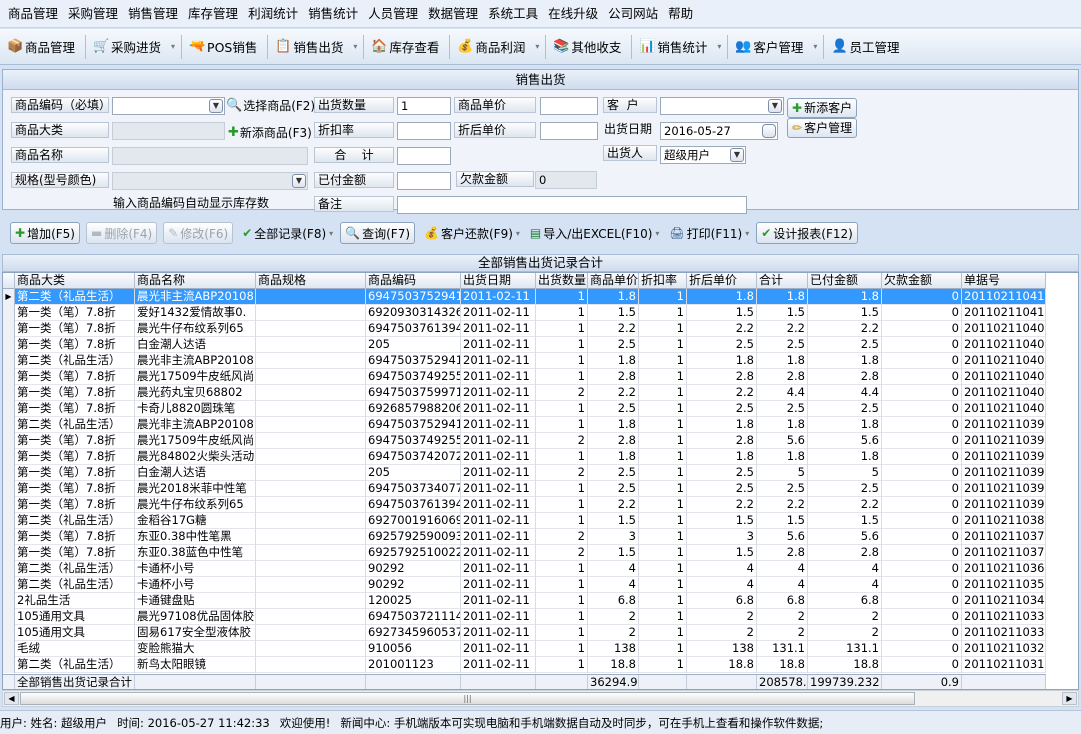 This screenshot has height=734, width=1081. Describe the element at coordinates (866, 47) in the screenshot. I see `toolbar-button-9: 👤 员工管理` at that location.